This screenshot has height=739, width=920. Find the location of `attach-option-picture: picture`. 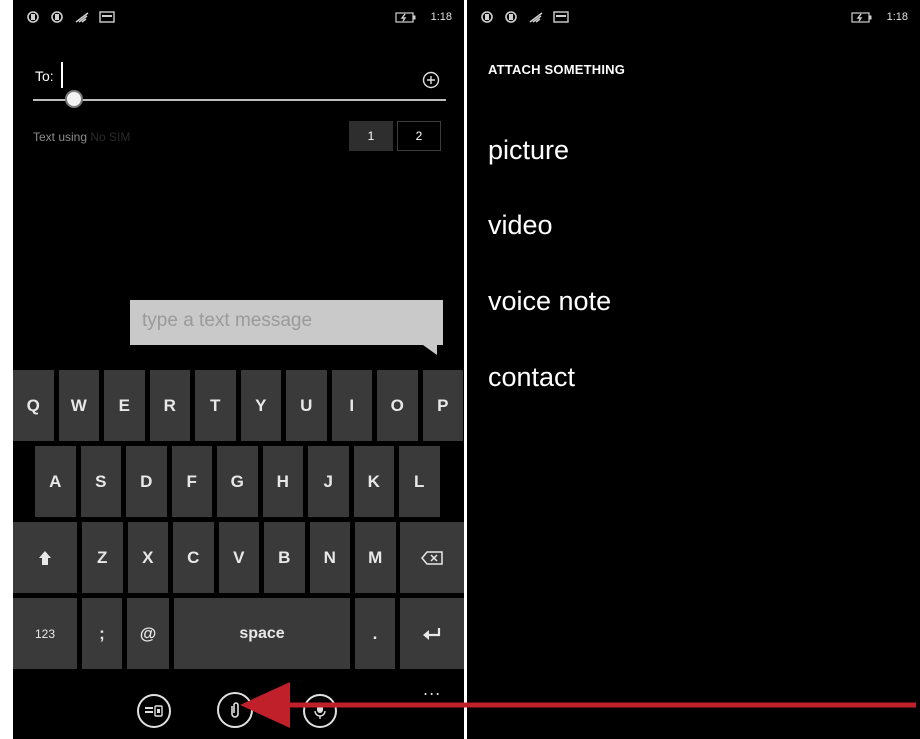

attach-option-picture: picture is located at coordinates (528, 150).